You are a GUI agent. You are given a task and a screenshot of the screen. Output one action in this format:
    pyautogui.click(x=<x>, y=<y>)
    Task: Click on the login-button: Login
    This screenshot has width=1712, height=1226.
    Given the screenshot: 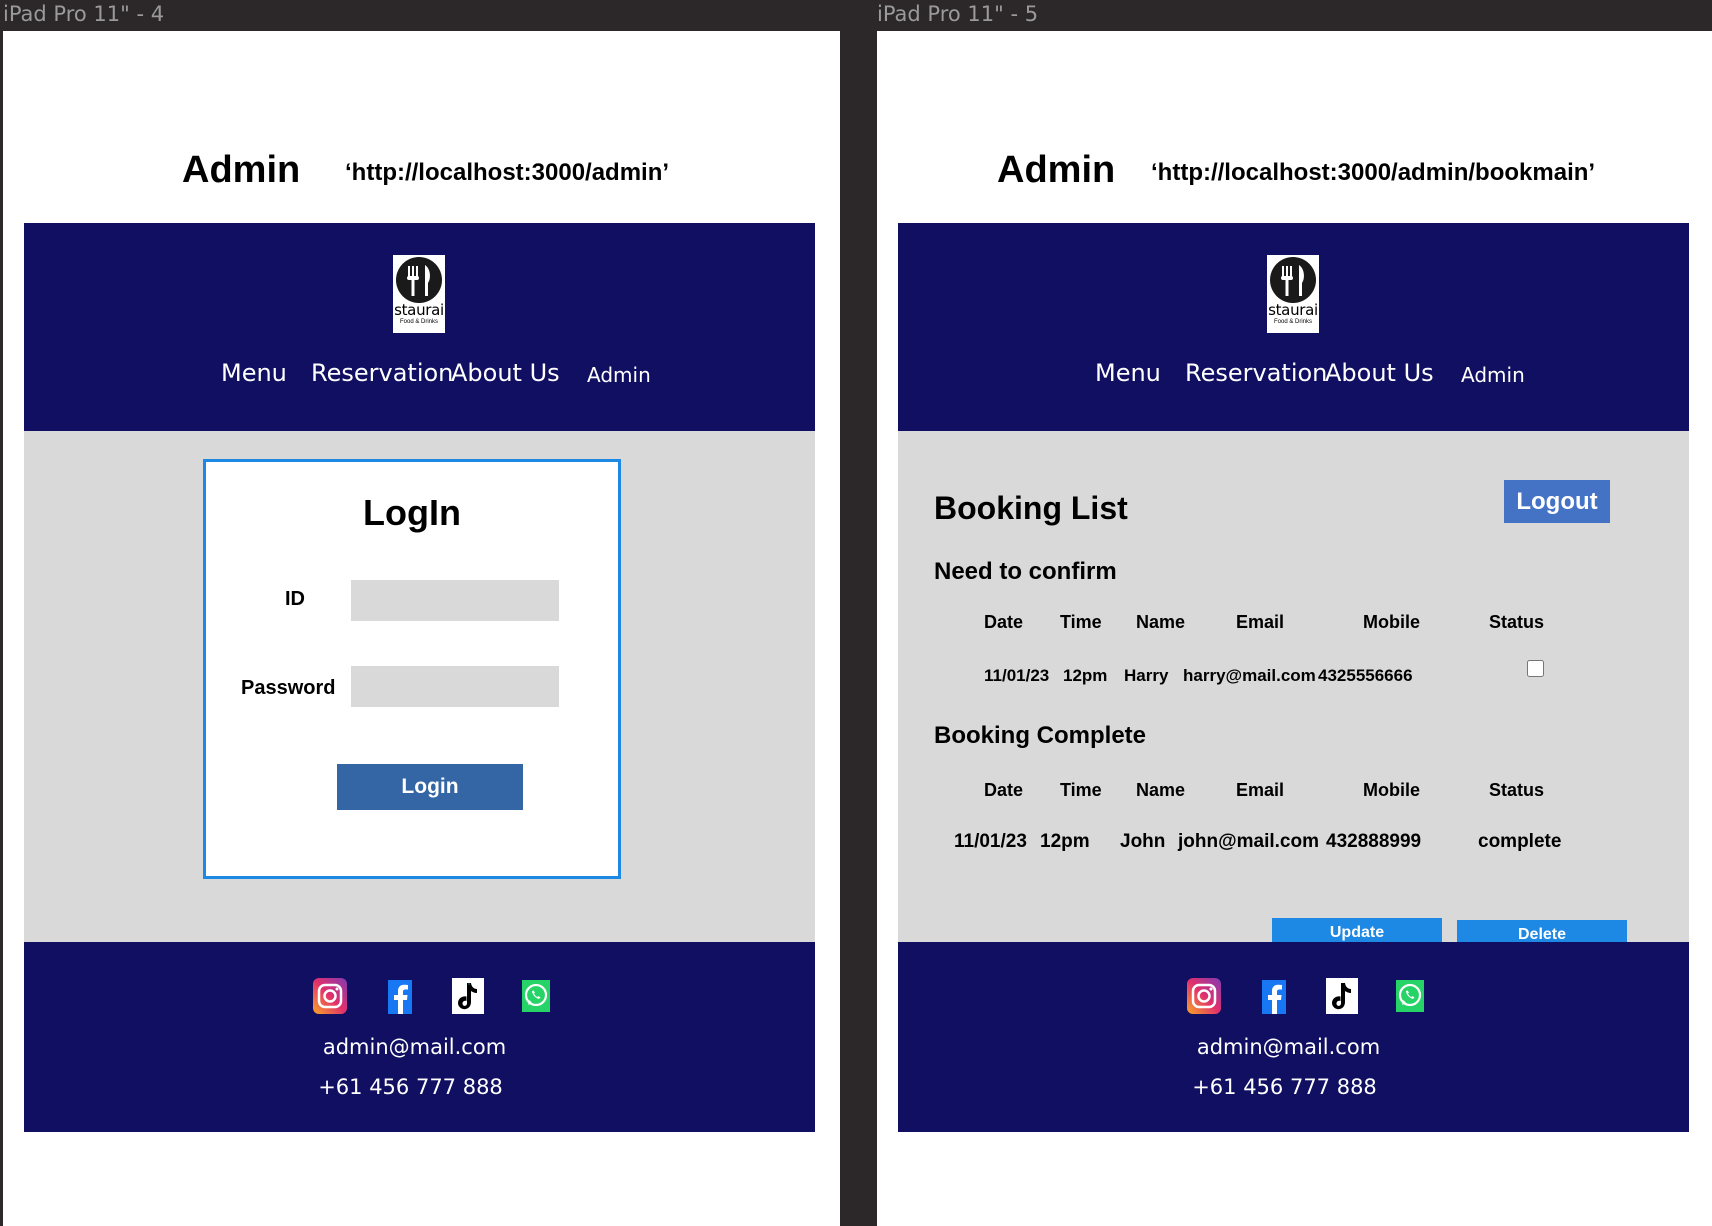 What is the action you would take?
    pyautogui.click(x=430, y=787)
    